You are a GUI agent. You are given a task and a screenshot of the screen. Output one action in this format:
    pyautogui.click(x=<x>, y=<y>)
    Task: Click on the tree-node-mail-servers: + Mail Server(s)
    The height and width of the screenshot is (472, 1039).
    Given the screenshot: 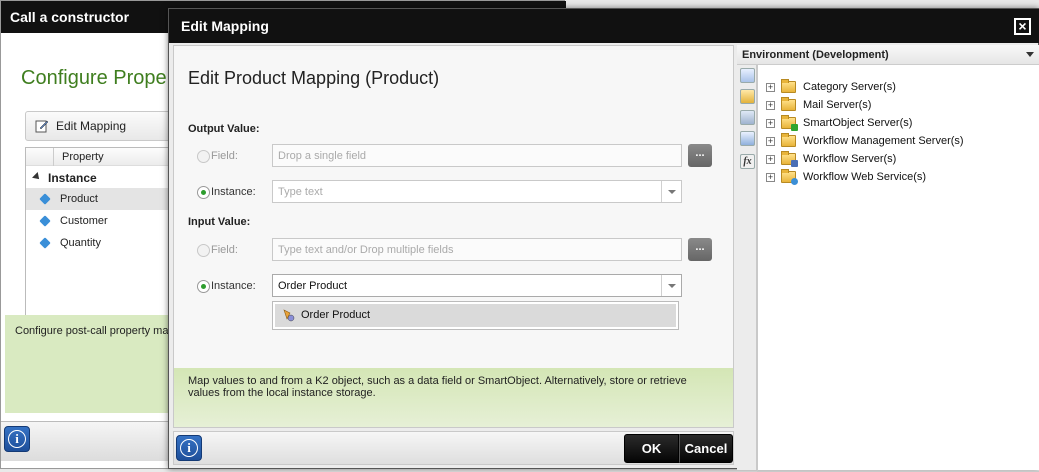 What is the action you would take?
    pyautogui.click(x=818, y=106)
    